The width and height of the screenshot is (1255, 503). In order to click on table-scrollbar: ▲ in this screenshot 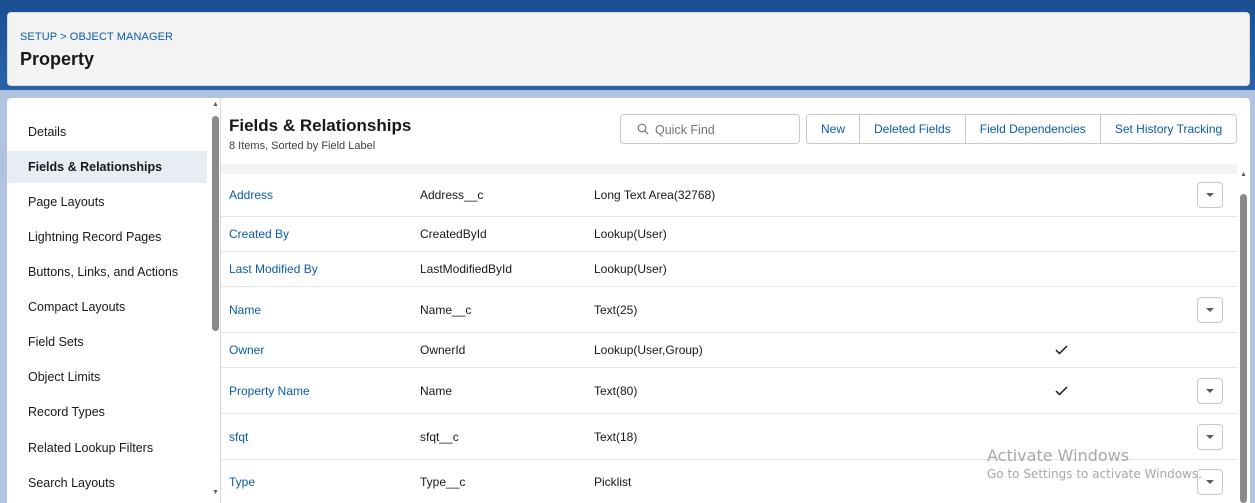, I will do `click(1243, 333)`.